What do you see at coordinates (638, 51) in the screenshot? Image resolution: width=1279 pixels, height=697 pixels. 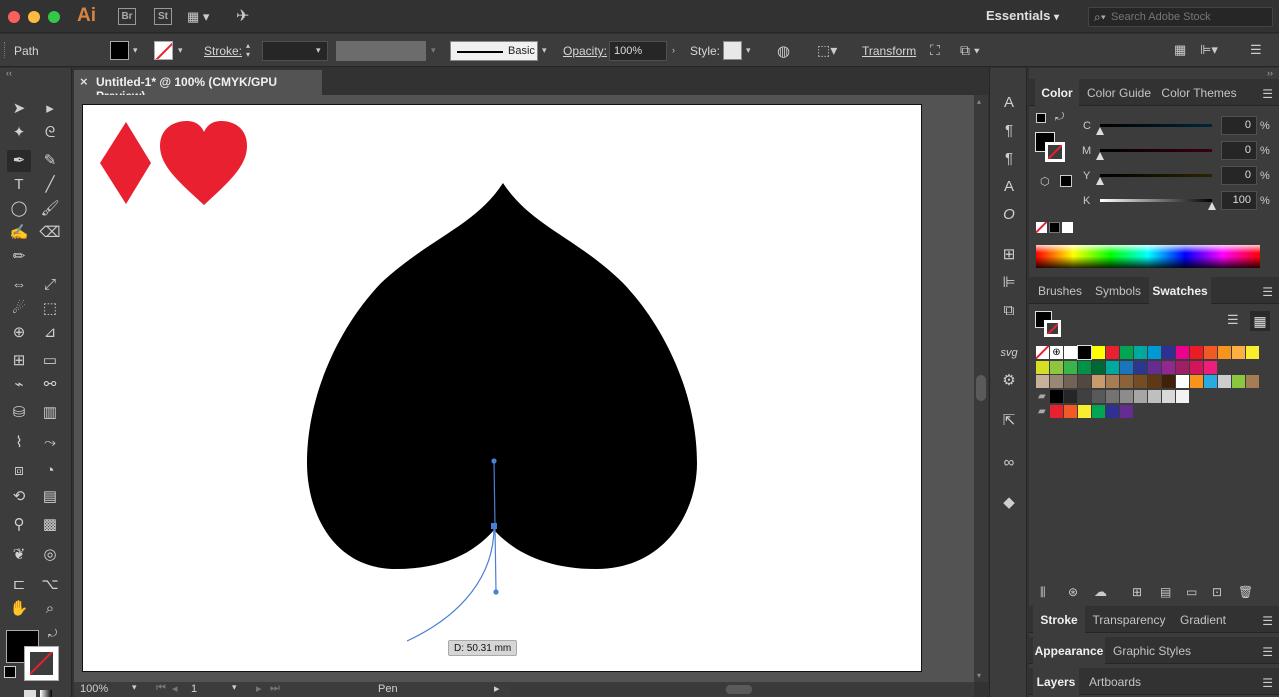 I see `opacity-field: 100%` at bounding box center [638, 51].